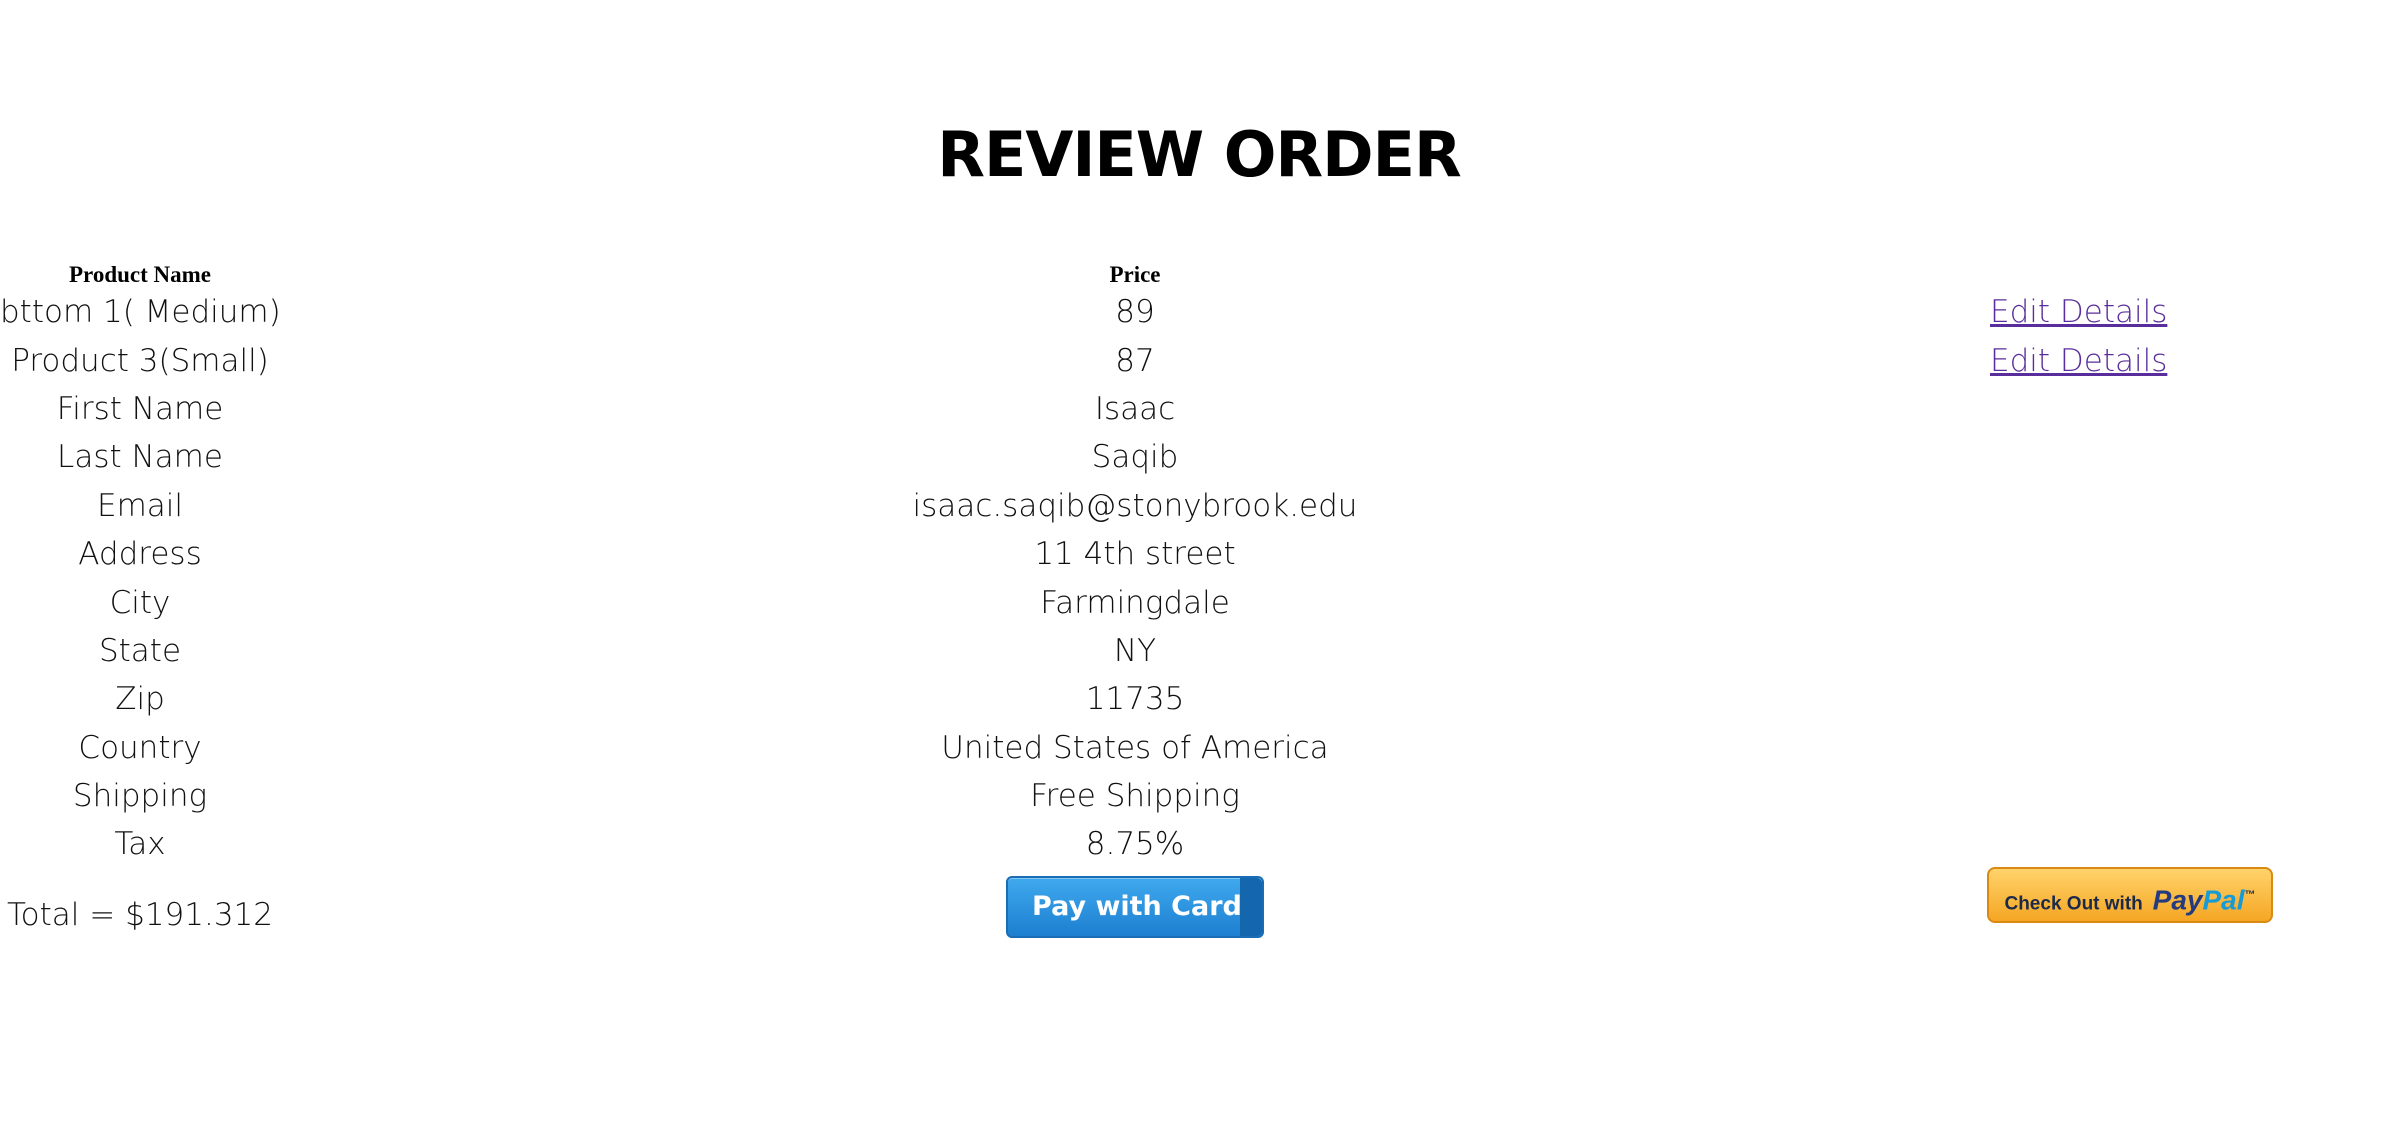  Describe the element at coordinates (140, 408) in the screenshot. I see `detail-label: First Name` at that location.